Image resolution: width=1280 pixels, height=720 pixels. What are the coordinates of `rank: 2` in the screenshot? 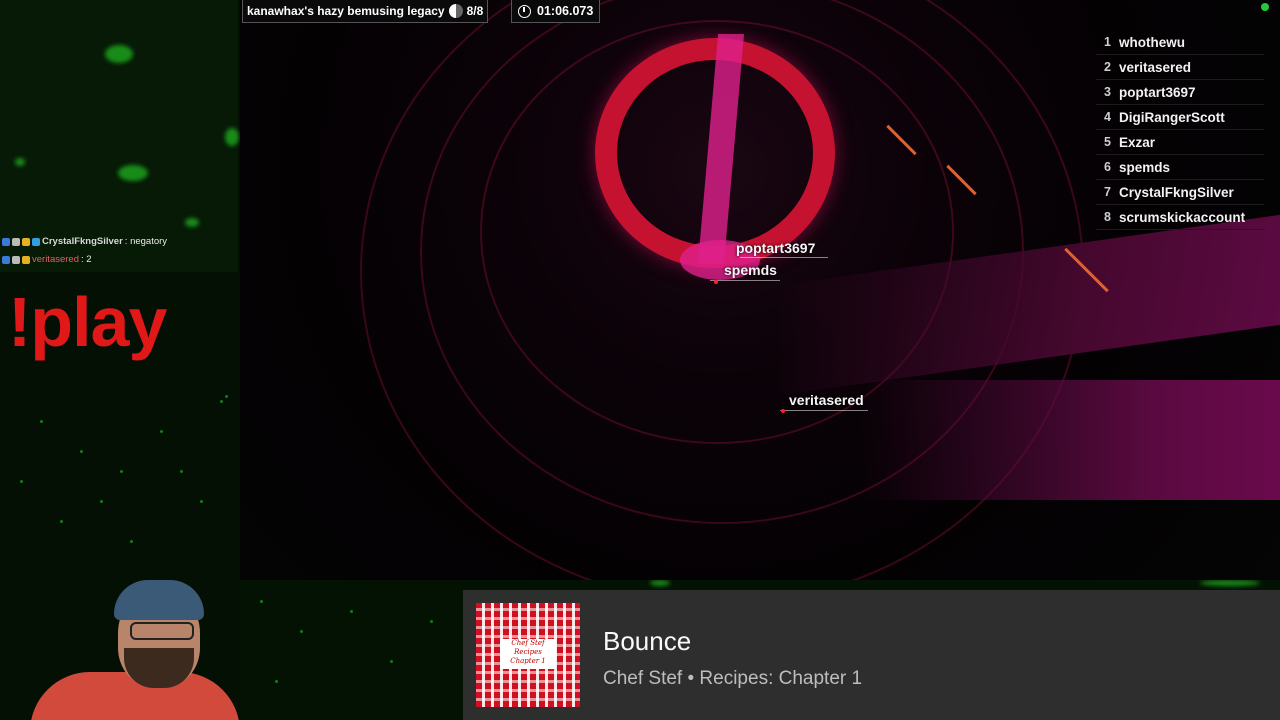 It's located at (1107, 67).